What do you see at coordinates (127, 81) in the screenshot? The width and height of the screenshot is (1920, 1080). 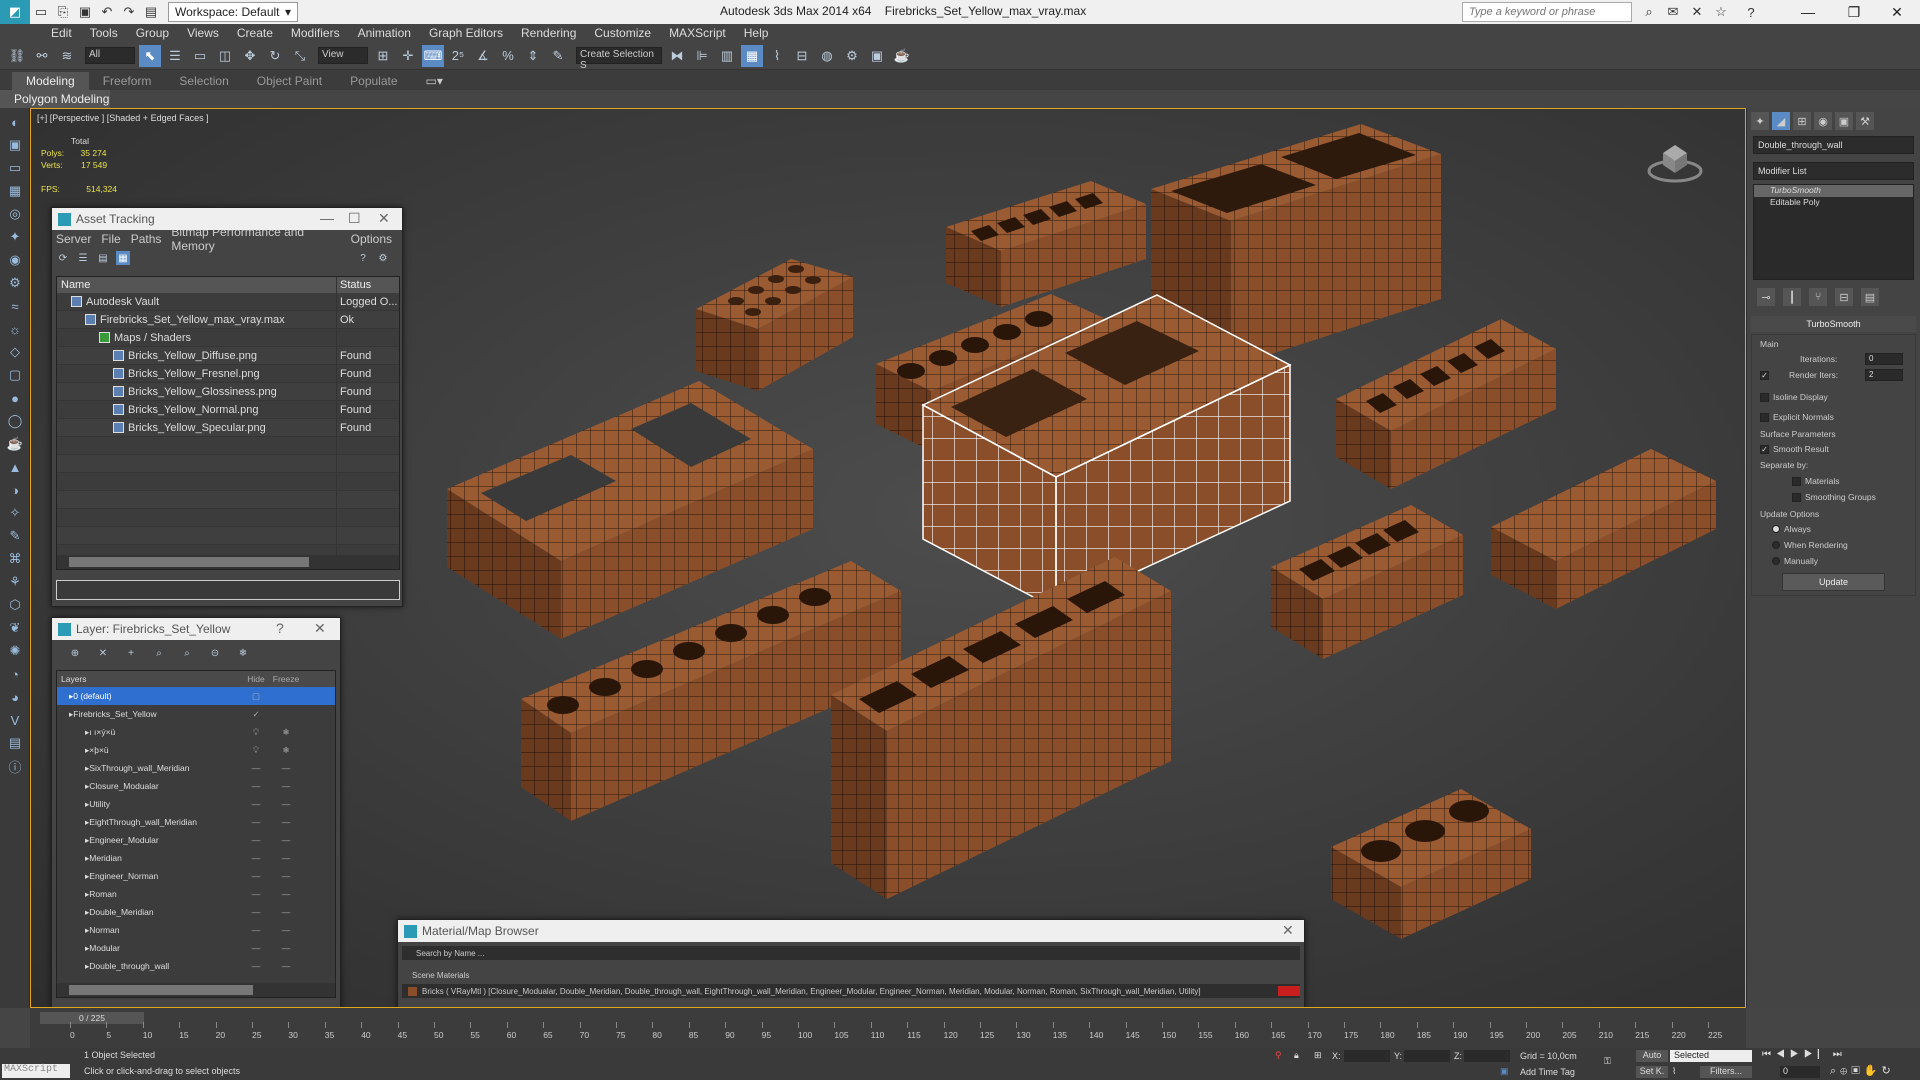 I see `ribbon-tab-freeform: Freeform` at bounding box center [127, 81].